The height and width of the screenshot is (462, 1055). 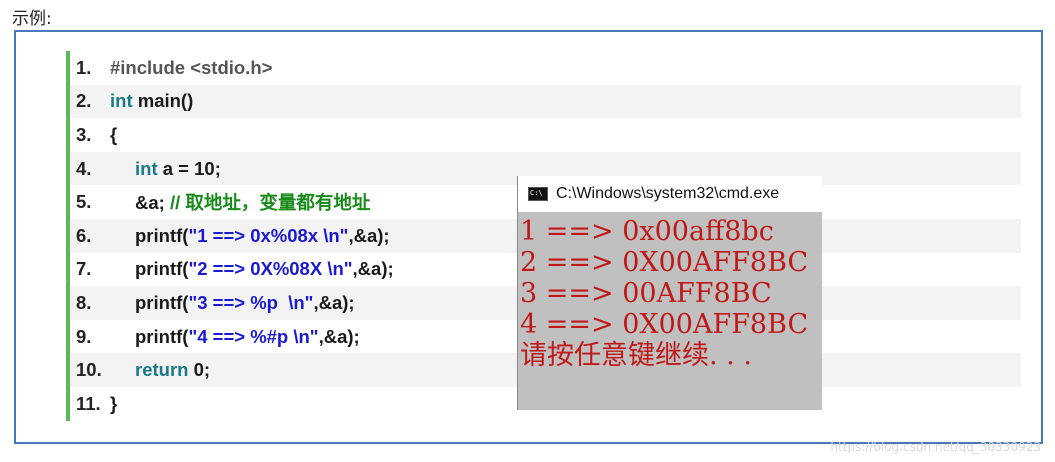 I want to click on code-line: 1. #include <stdio.h>, so click(x=545, y=68).